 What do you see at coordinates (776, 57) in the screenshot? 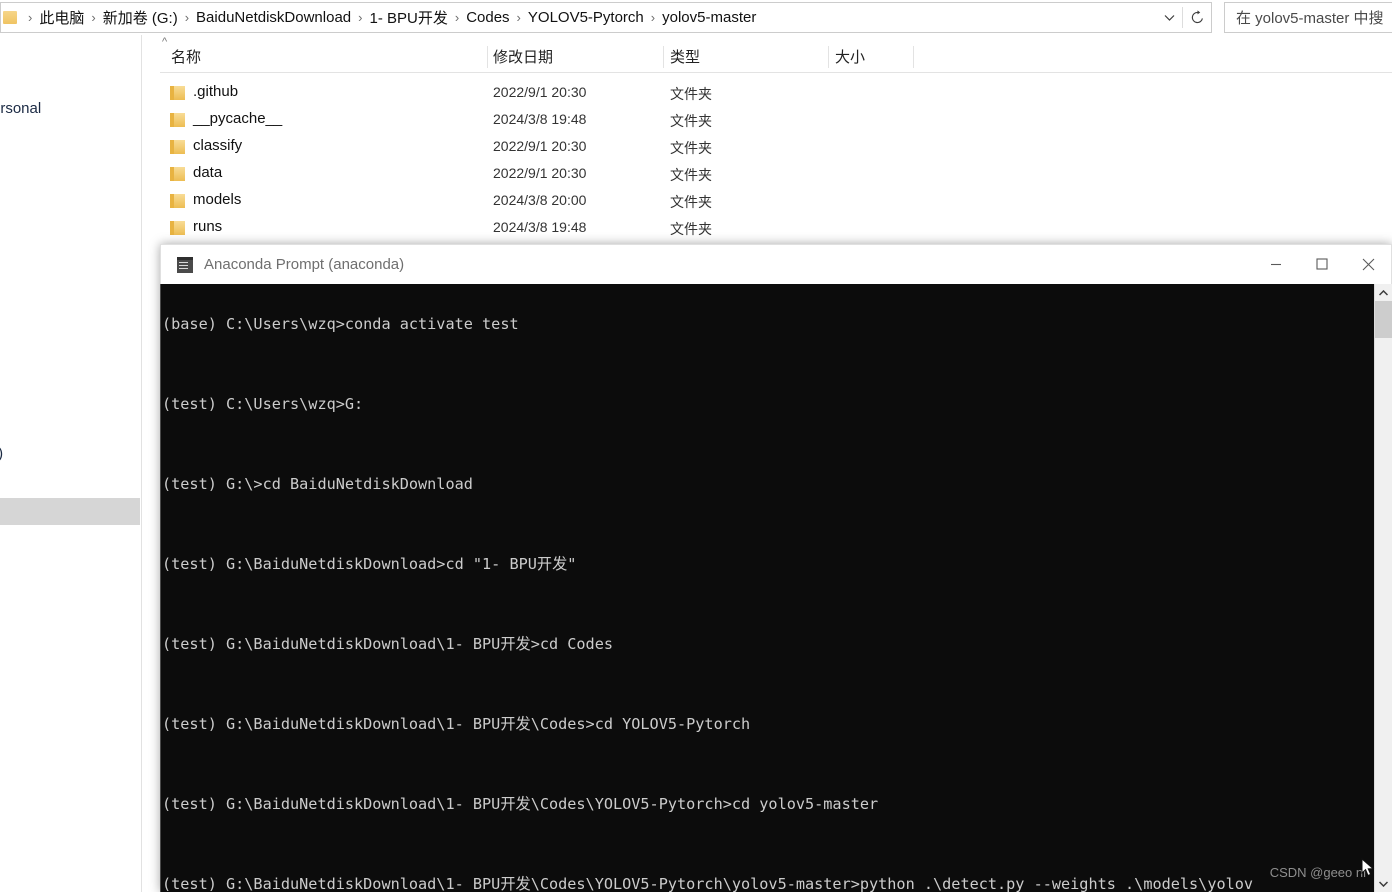
I see `column-header-row: 名称 修改日期 类型 大小` at bounding box center [776, 57].